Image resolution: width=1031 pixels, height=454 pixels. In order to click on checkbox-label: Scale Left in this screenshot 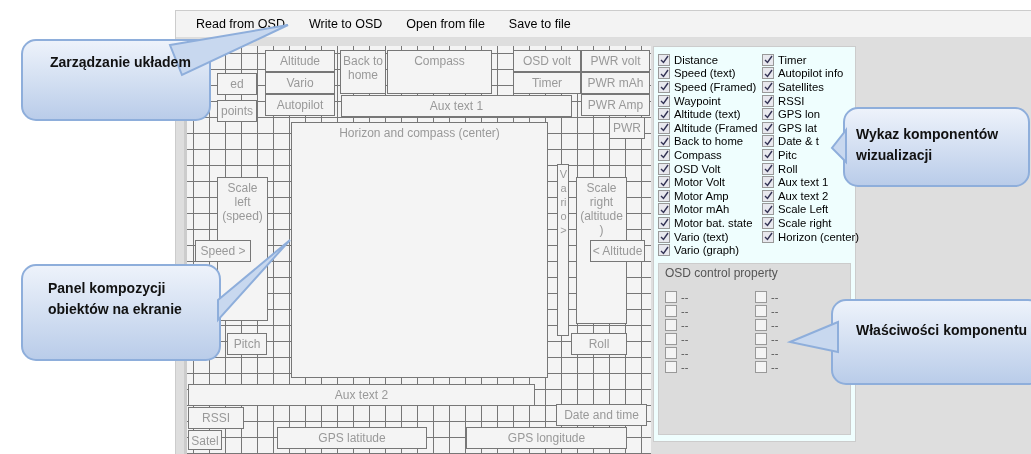, I will do `click(803, 209)`.